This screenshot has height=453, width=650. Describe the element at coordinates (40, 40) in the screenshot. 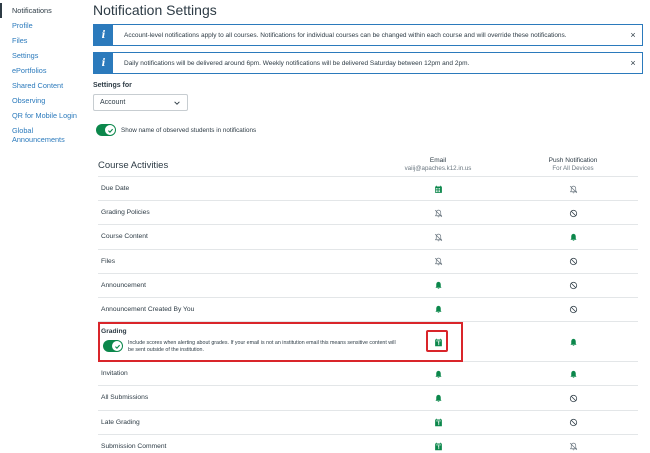

I see `sidebar-item-files: Files` at that location.